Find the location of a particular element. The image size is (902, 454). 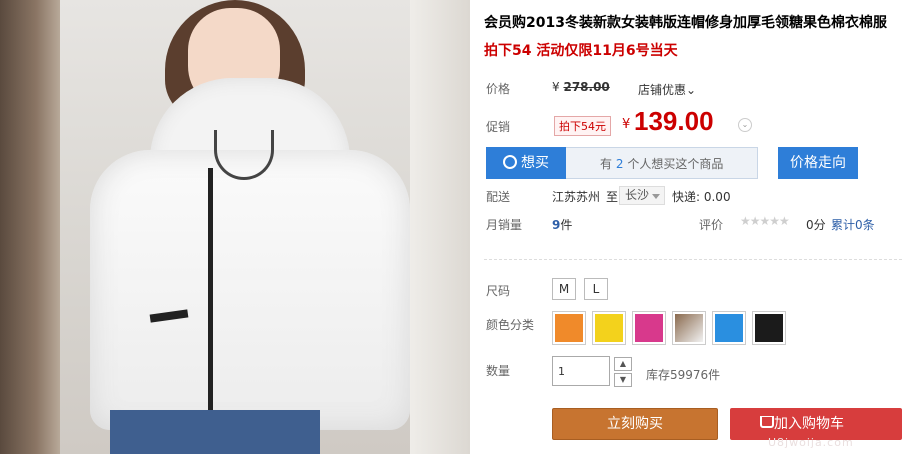

cart-icon is located at coordinates (767, 422).